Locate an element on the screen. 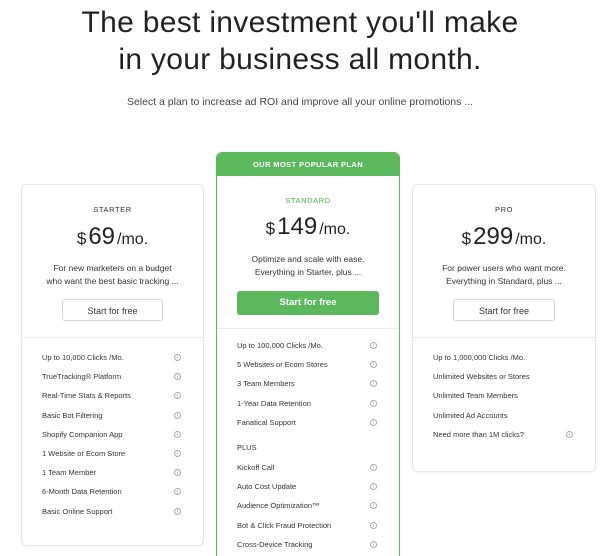  plan-description-line: Optimize and scale with ease. is located at coordinates (308, 259).